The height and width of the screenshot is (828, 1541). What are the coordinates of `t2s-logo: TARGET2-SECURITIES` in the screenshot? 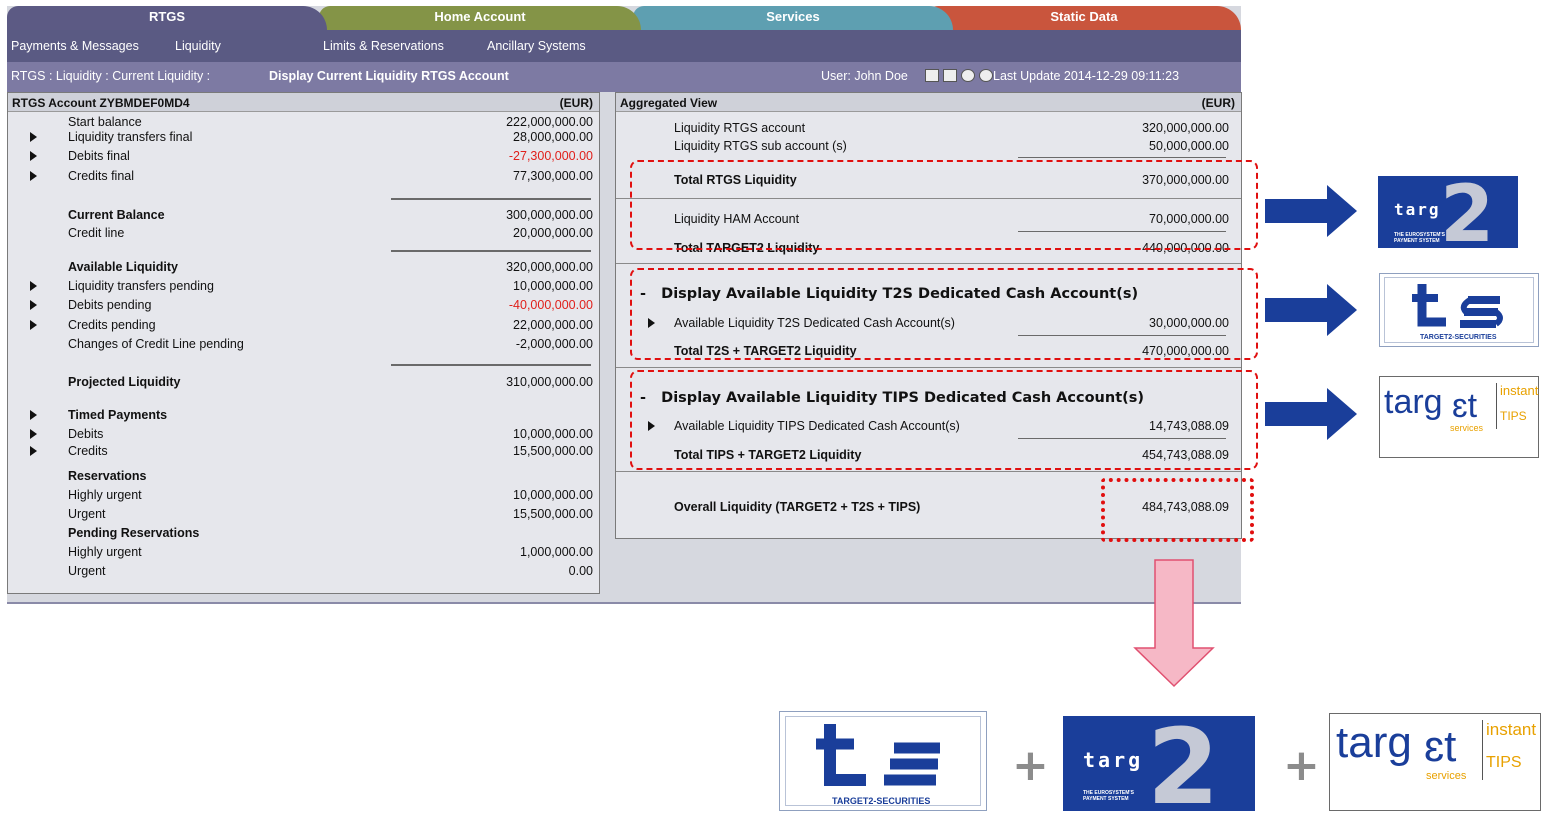 It's located at (1459, 310).